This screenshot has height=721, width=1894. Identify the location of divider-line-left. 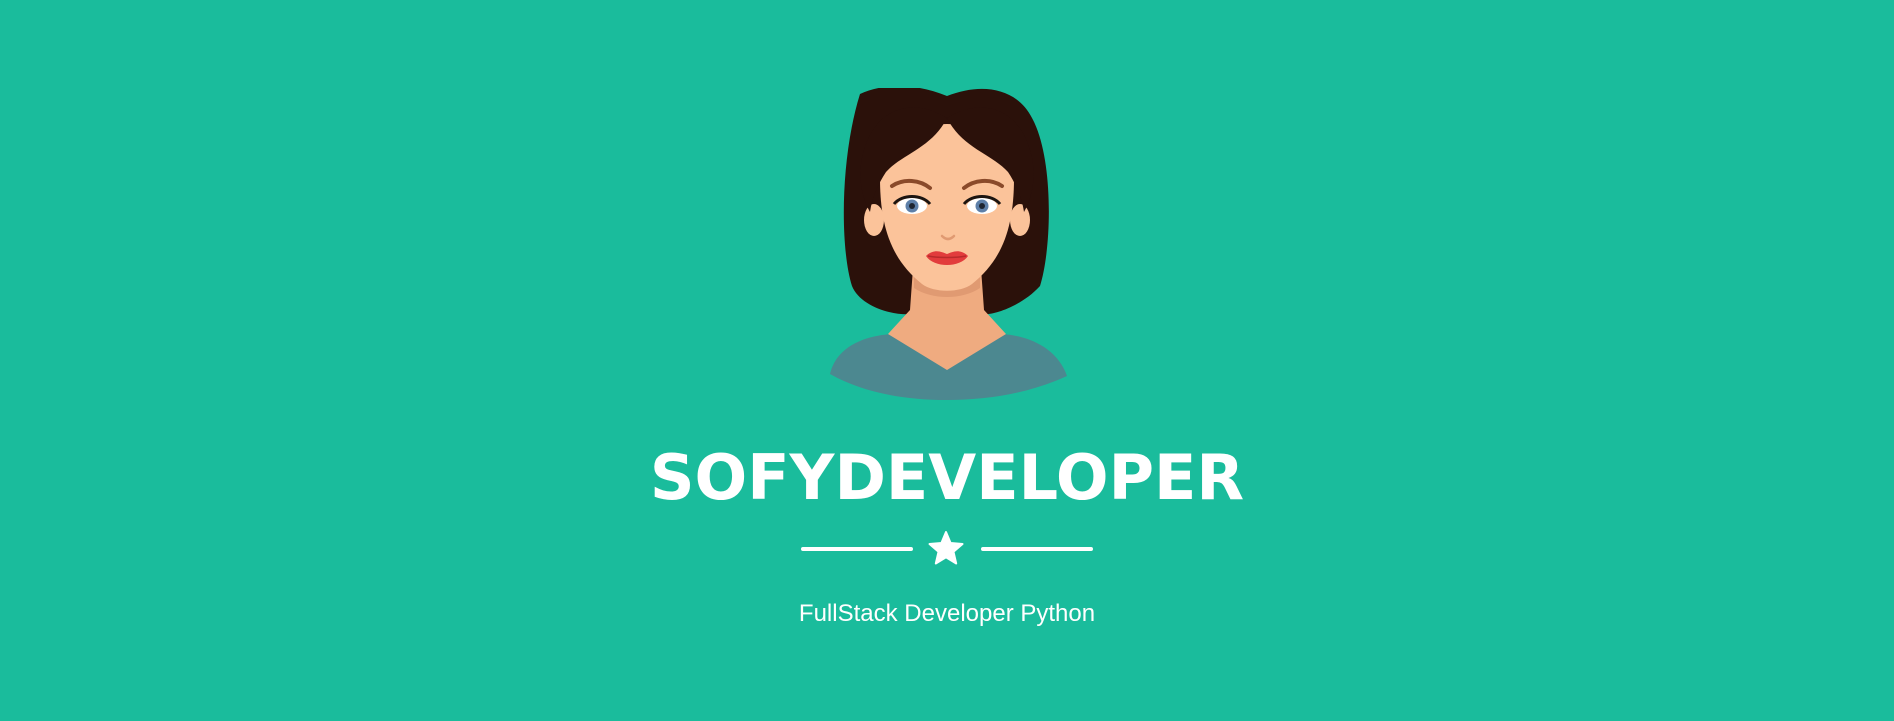
(857, 549).